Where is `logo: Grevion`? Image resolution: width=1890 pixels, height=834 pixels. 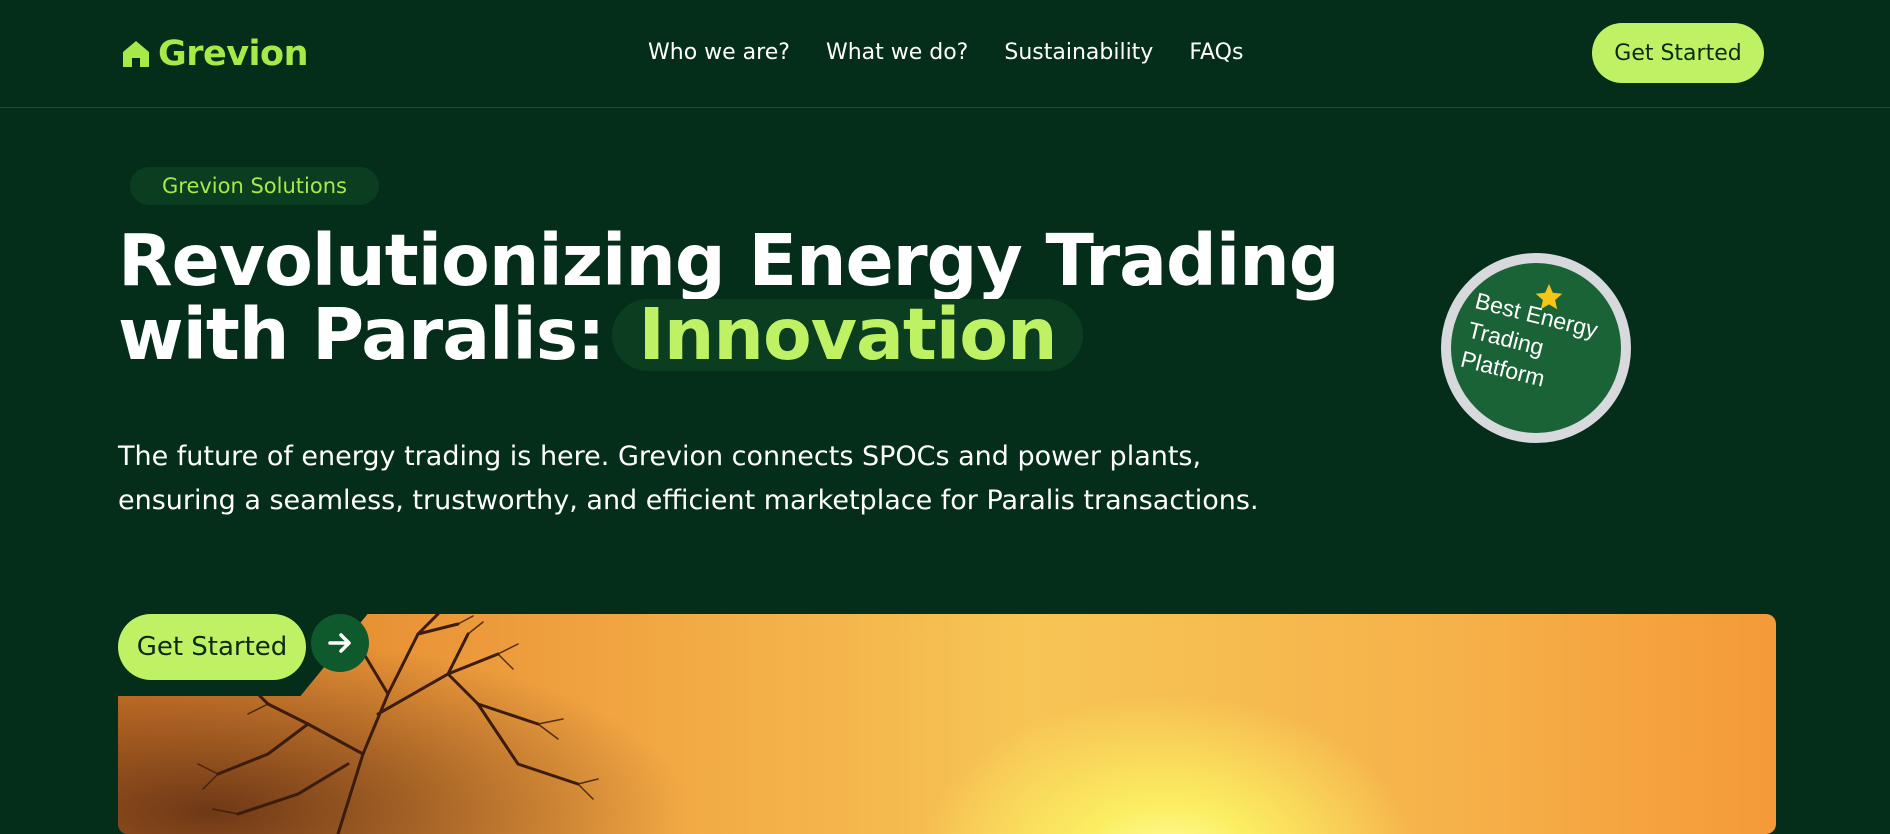 logo: Grevion is located at coordinates (214, 54).